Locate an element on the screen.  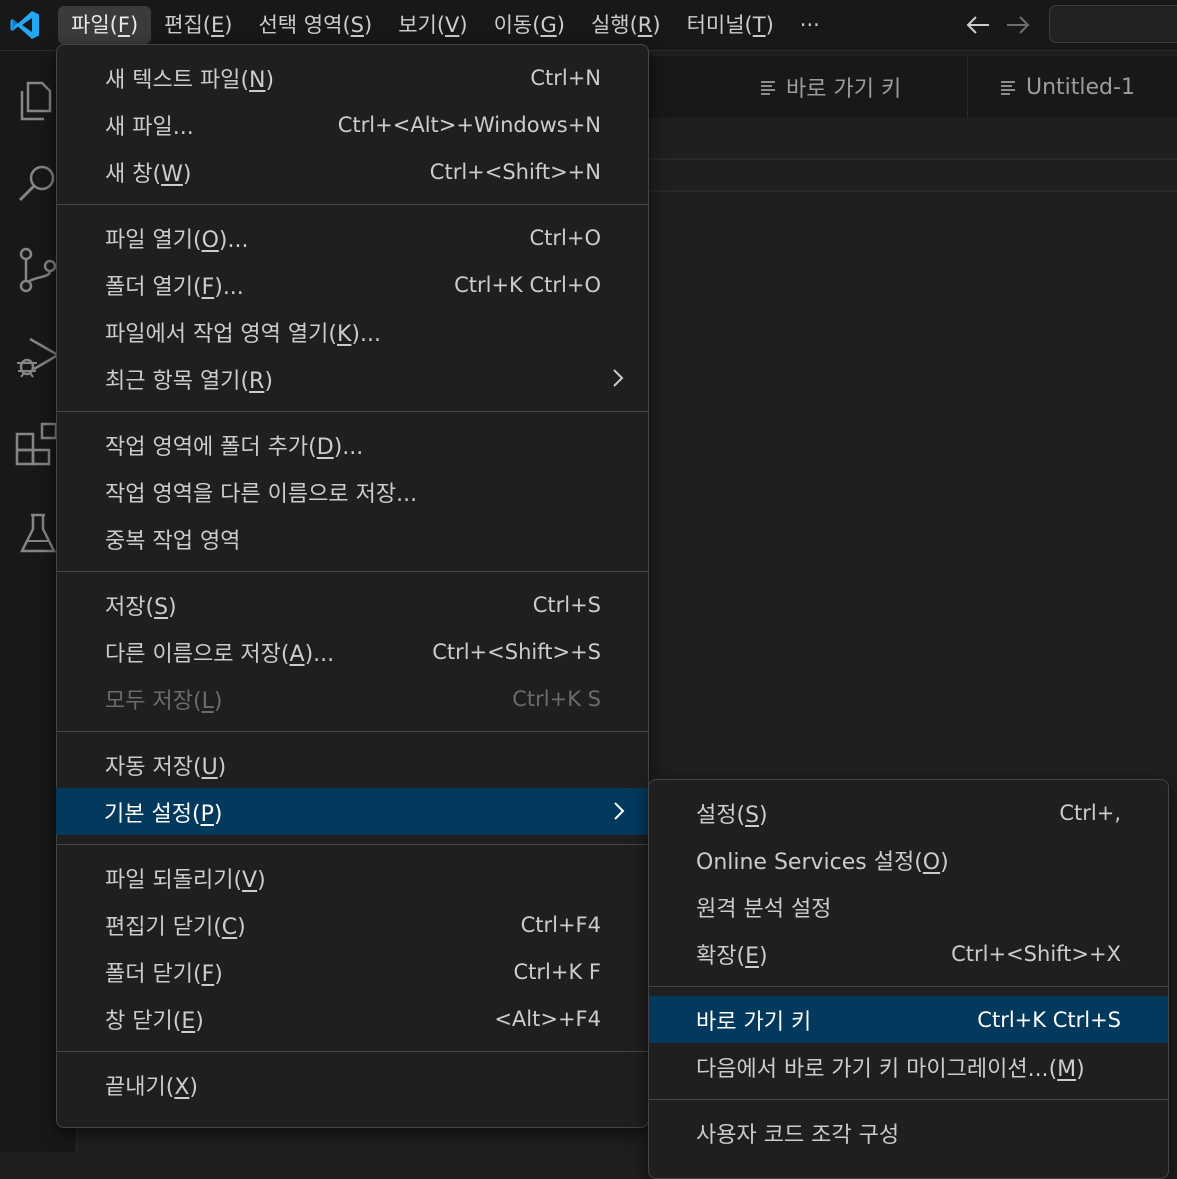
menu-item: 파일 열기(O)... Ctrl+O is located at coordinates (352, 237).